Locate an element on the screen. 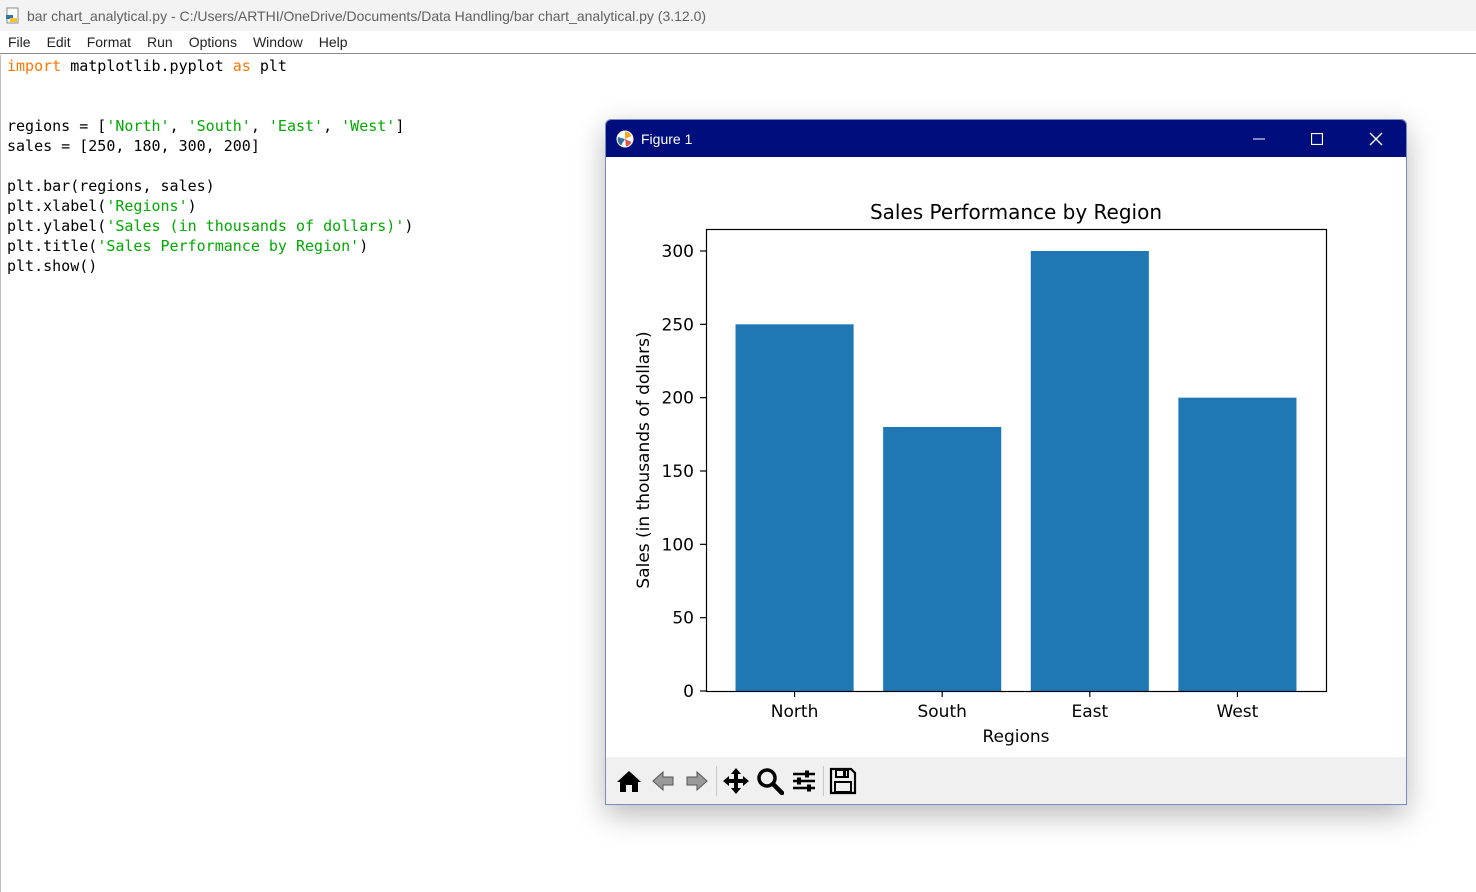 The height and width of the screenshot is (892, 1476). code-token: plt.title( is located at coordinates (52, 246).